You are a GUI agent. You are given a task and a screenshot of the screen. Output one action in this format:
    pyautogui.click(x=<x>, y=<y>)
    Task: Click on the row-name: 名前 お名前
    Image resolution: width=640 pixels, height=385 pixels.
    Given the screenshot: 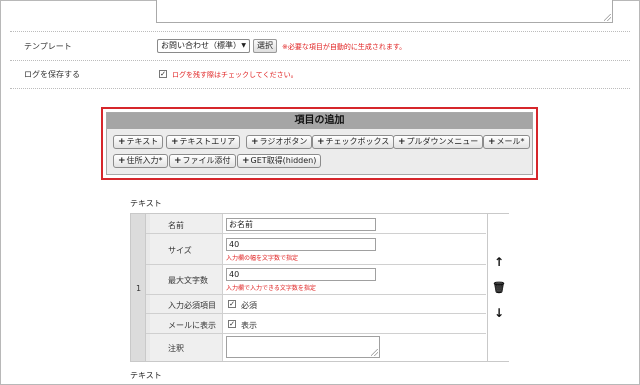 What is the action you would take?
    pyautogui.click(x=316, y=224)
    